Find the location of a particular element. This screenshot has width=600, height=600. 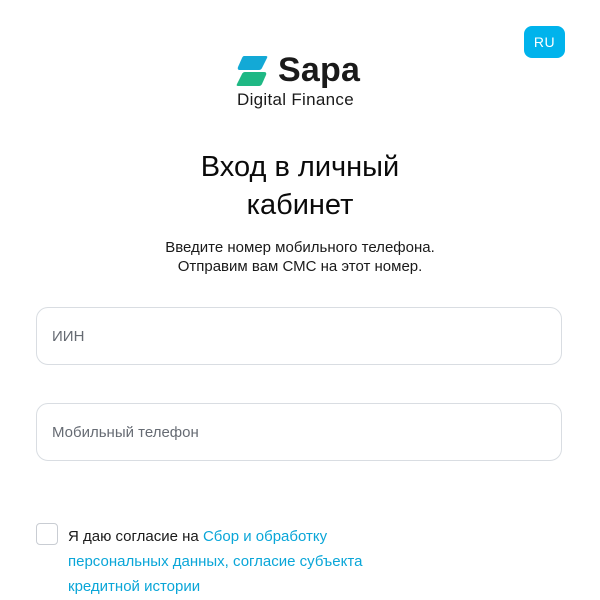

page-title-line-2: кабинет is located at coordinates (300, 205).